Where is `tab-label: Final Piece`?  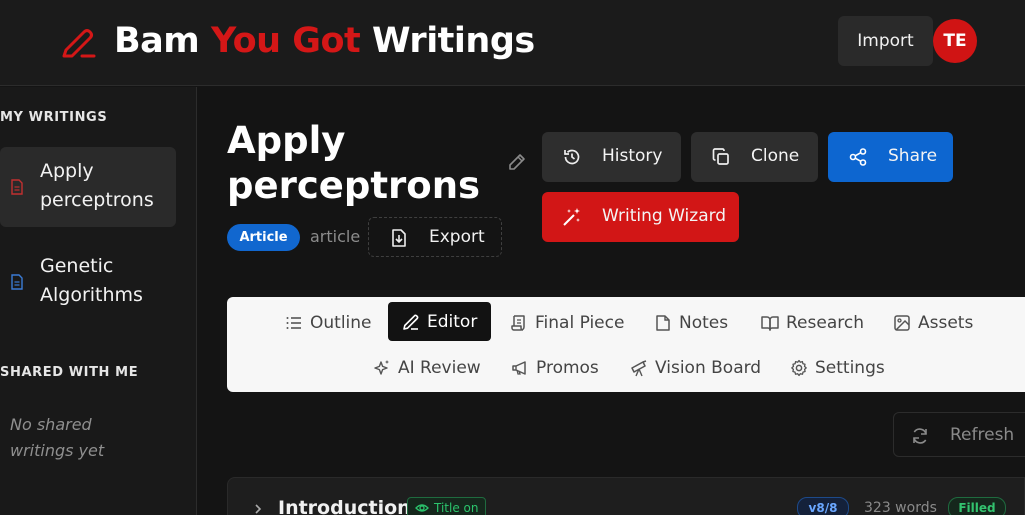 tab-label: Final Piece is located at coordinates (580, 322).